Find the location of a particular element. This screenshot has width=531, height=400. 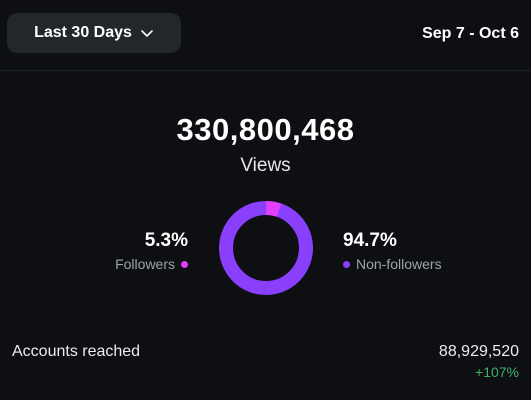

non-followers-legend-dot is located at coordinates (346, 264).